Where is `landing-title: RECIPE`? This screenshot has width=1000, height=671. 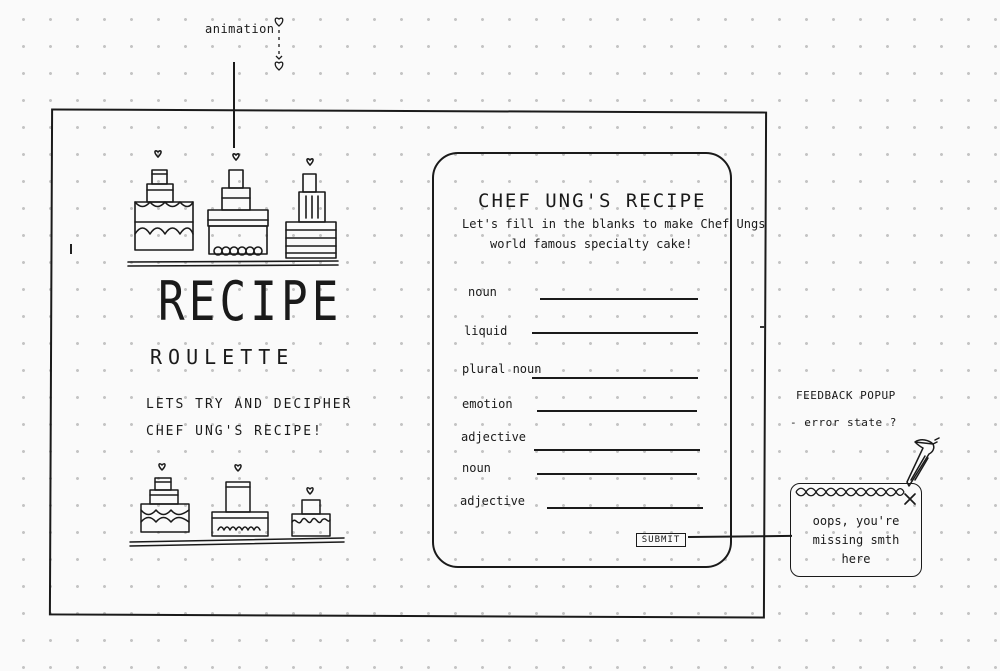
landing-title: RECIPE is located at coordinates (250, 301).